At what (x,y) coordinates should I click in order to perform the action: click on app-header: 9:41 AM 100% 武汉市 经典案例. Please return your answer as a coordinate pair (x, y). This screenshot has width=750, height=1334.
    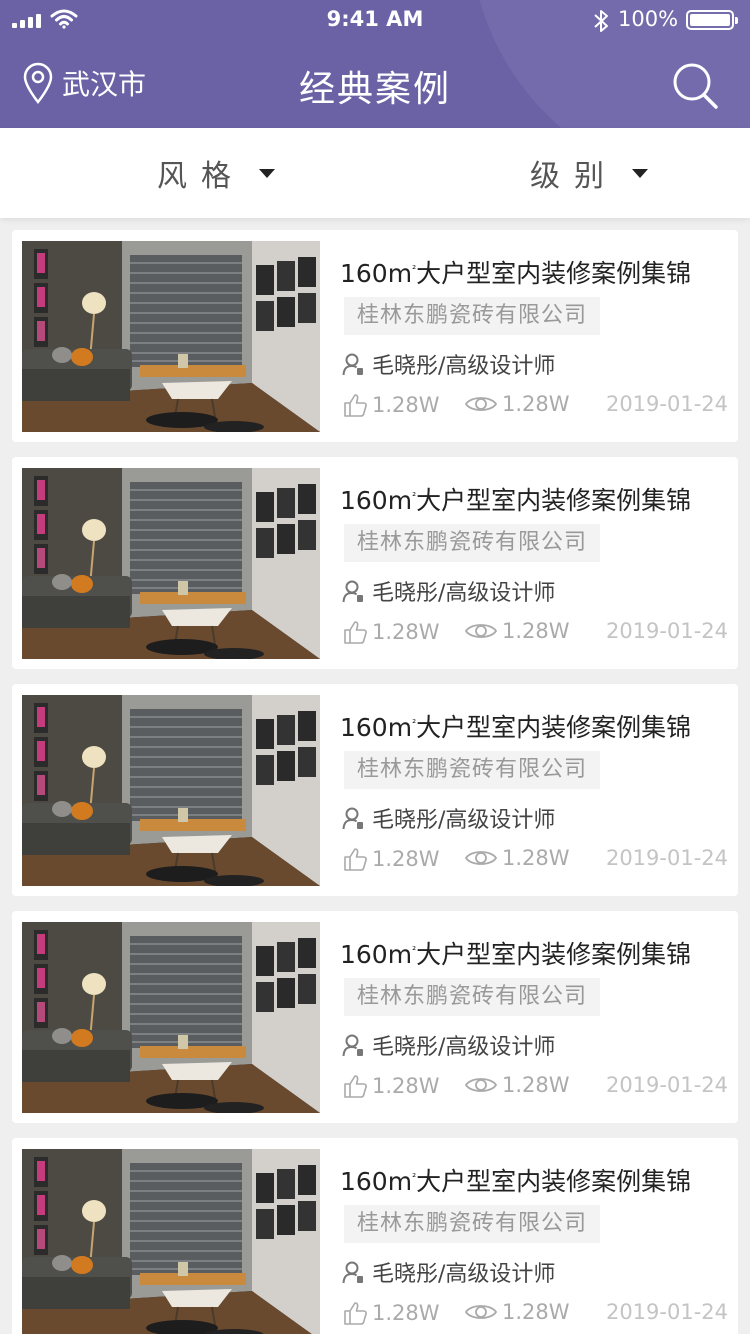
    Looking at the image, I should click on (375, 64).